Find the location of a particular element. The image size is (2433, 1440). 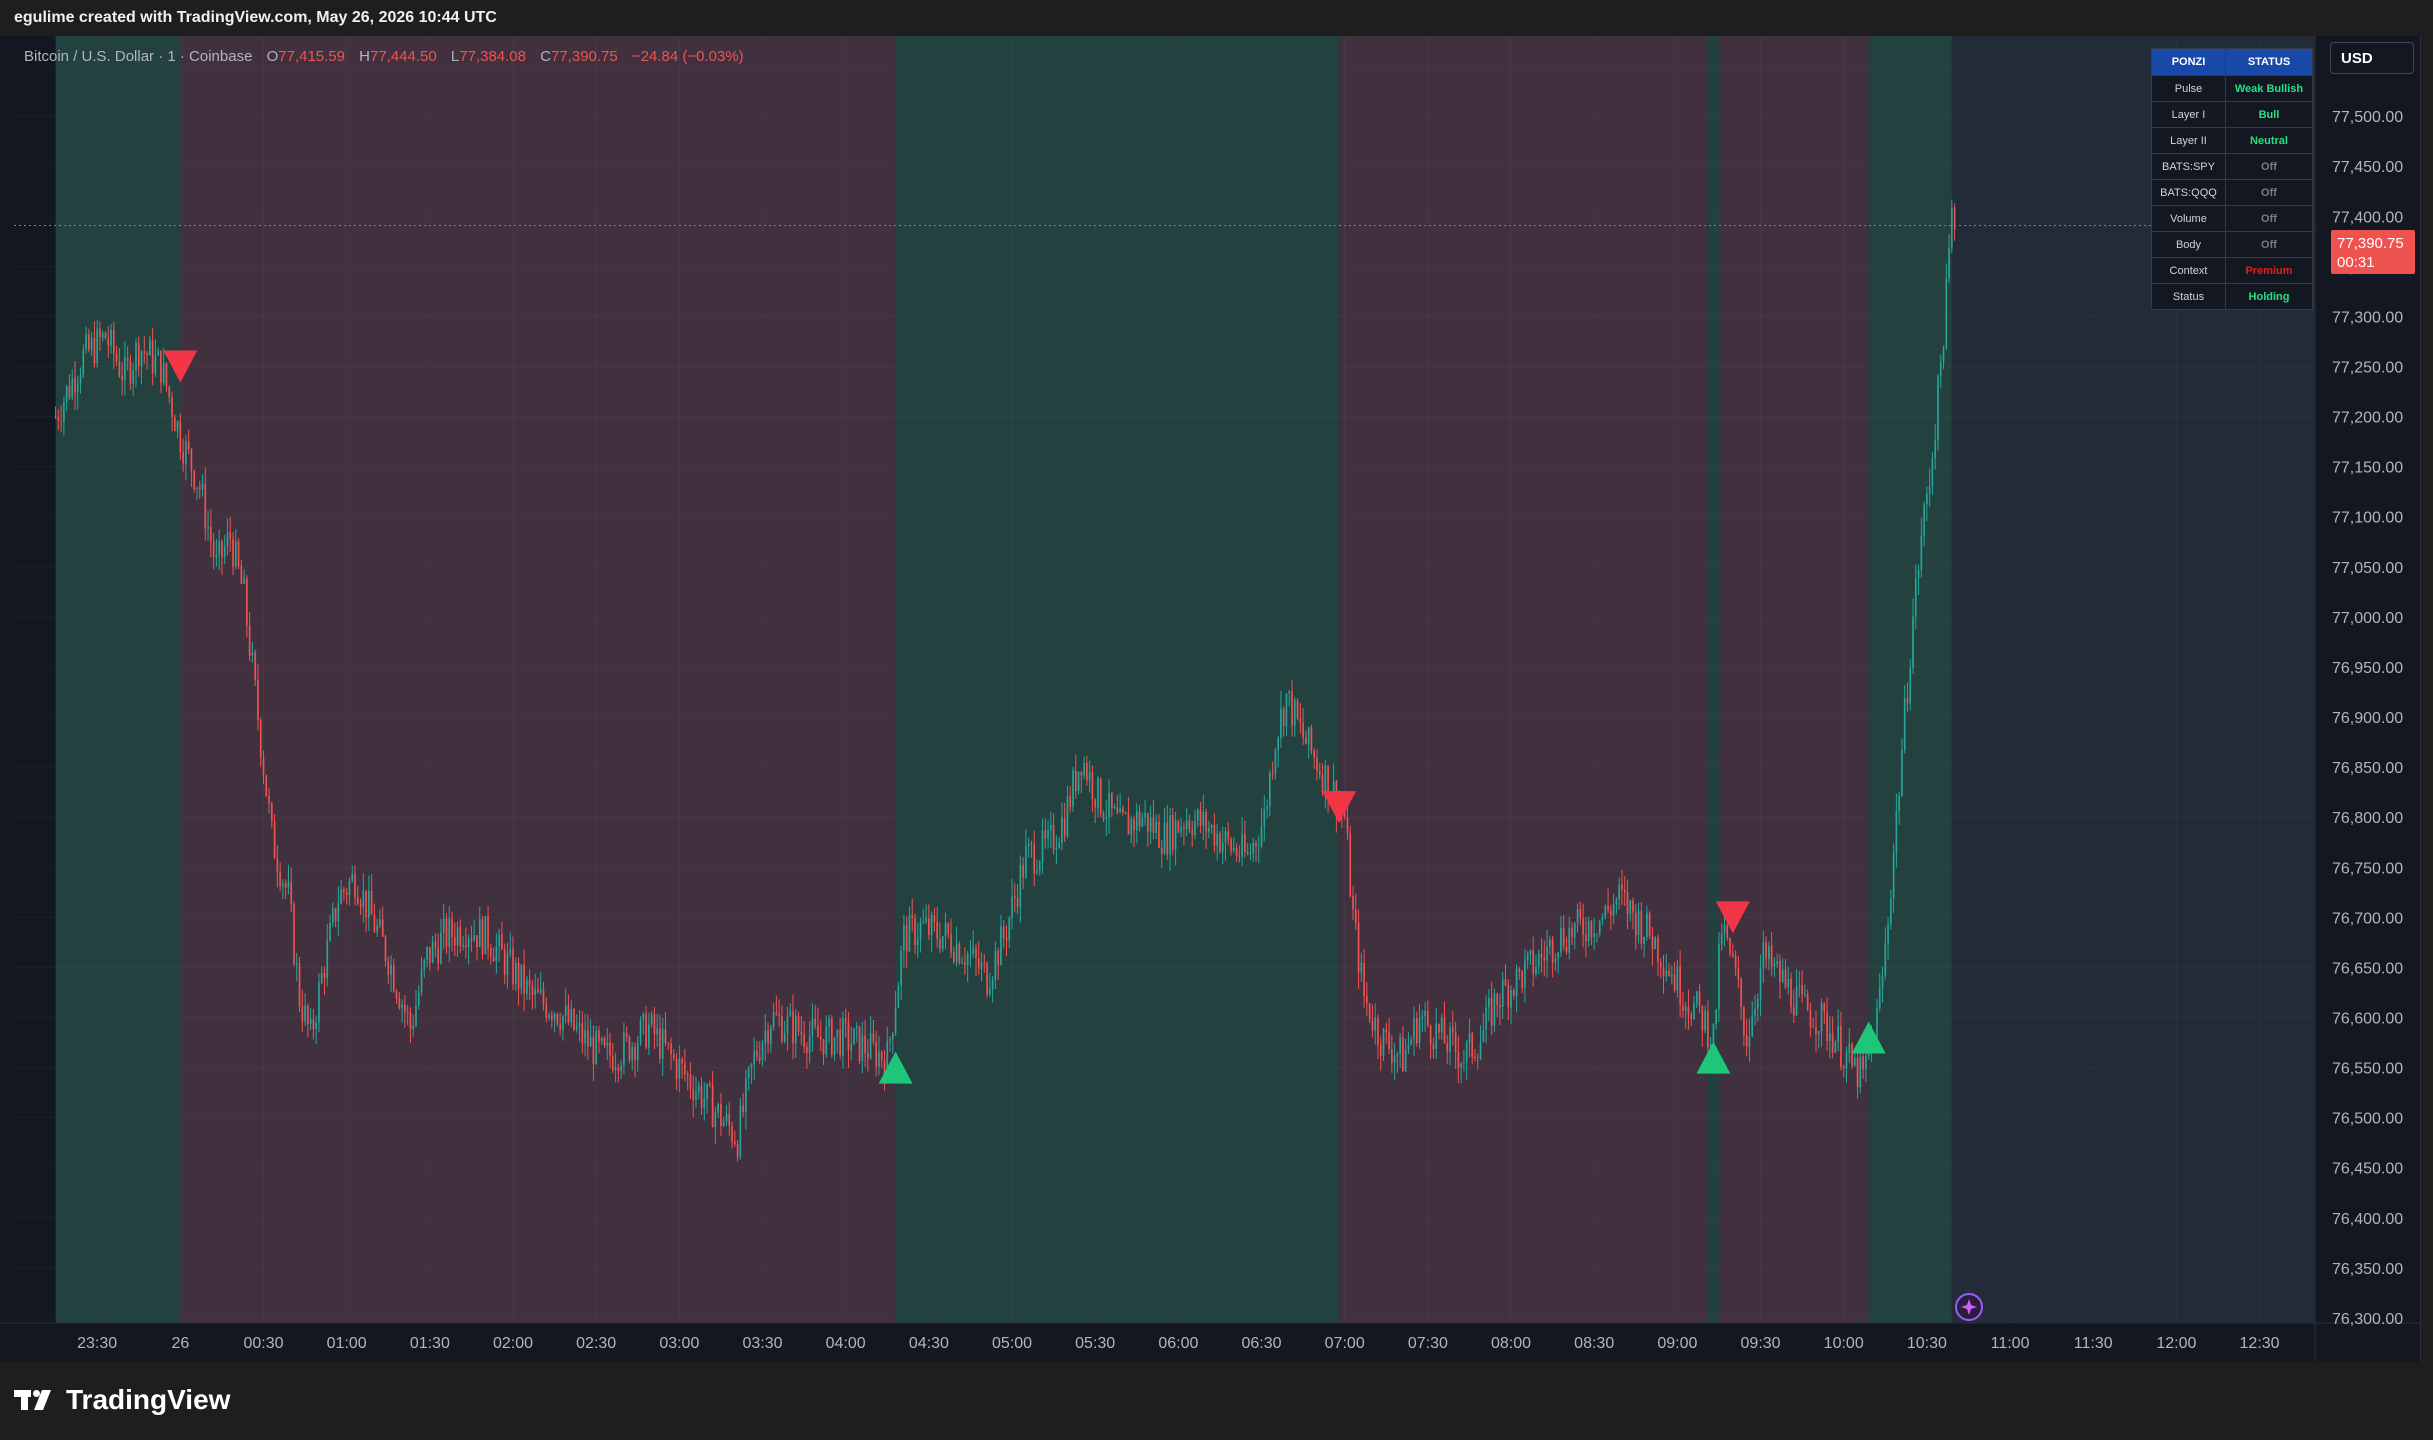

status-row-bats-spy: BATS:SPY Off is located at coordinates (2232, 166).